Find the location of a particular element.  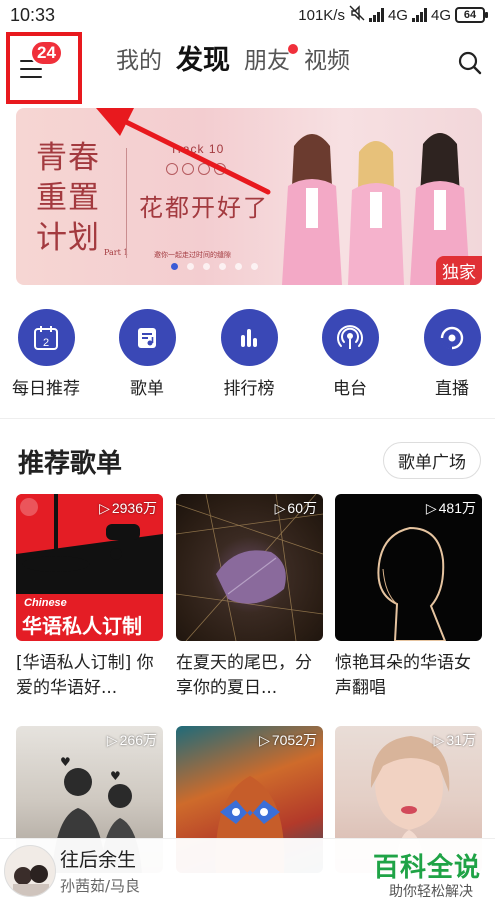

play-count: ▷ 31万 is located at coordinates (455, 740).